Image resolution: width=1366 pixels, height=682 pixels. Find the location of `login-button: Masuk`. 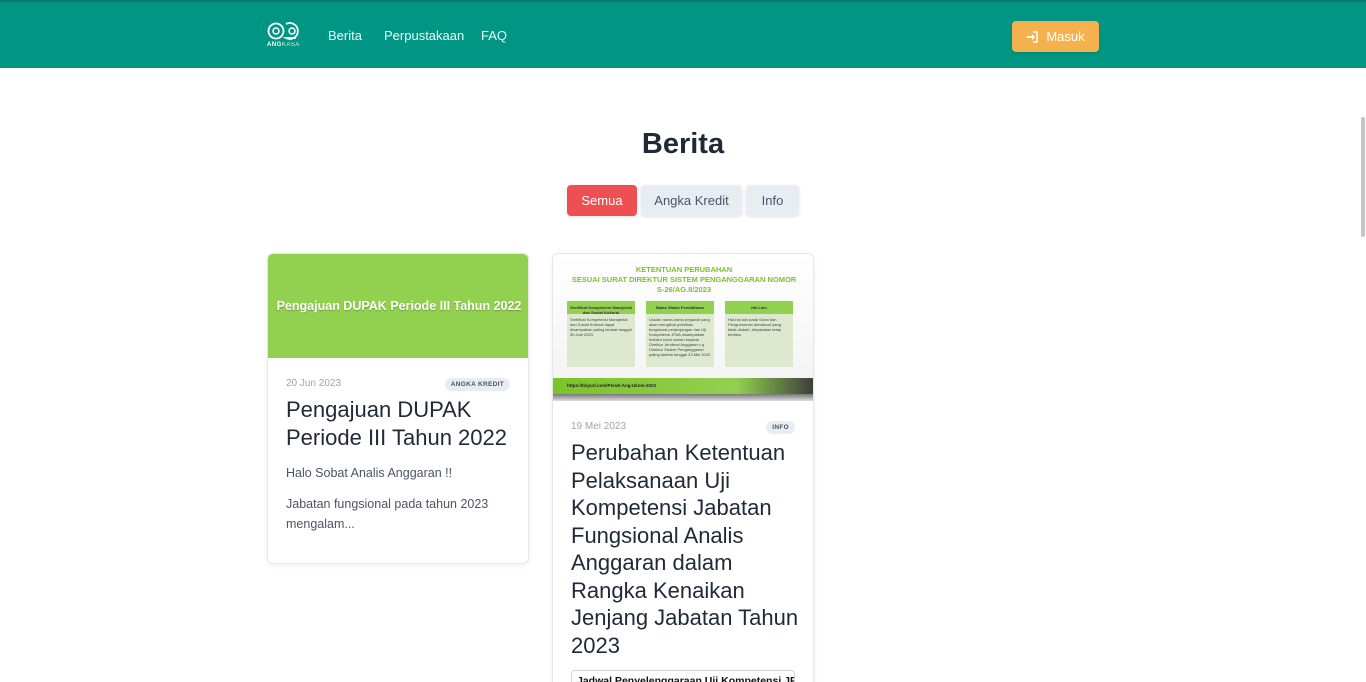

login-button: Masuk is located at coordinates (1055, 36).